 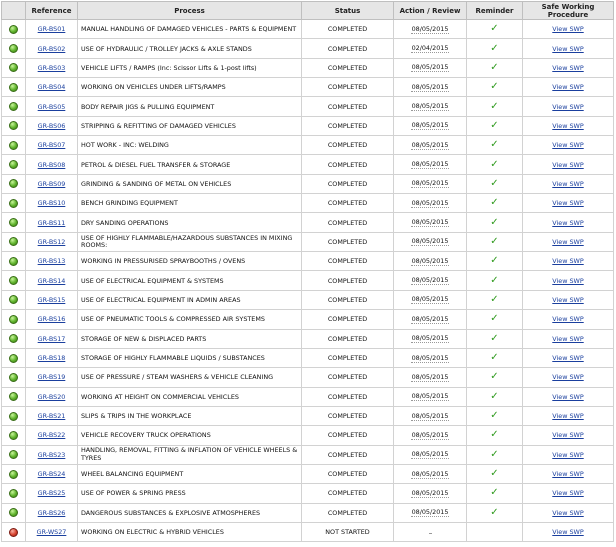 What do you see at coordinates (52, 474) in the screenshot?
I see `reference-link: GR-BS24` at bounding box center [52, 474].